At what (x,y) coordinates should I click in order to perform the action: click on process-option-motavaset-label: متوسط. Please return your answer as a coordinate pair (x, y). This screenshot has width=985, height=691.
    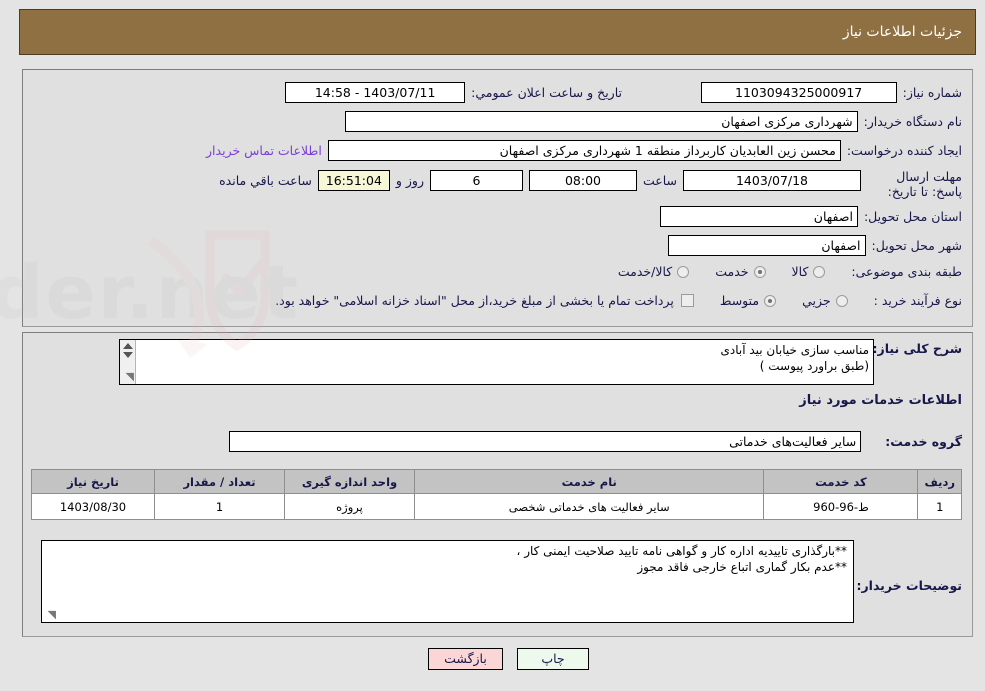
    Looking at the image, I should click on (739, 300).